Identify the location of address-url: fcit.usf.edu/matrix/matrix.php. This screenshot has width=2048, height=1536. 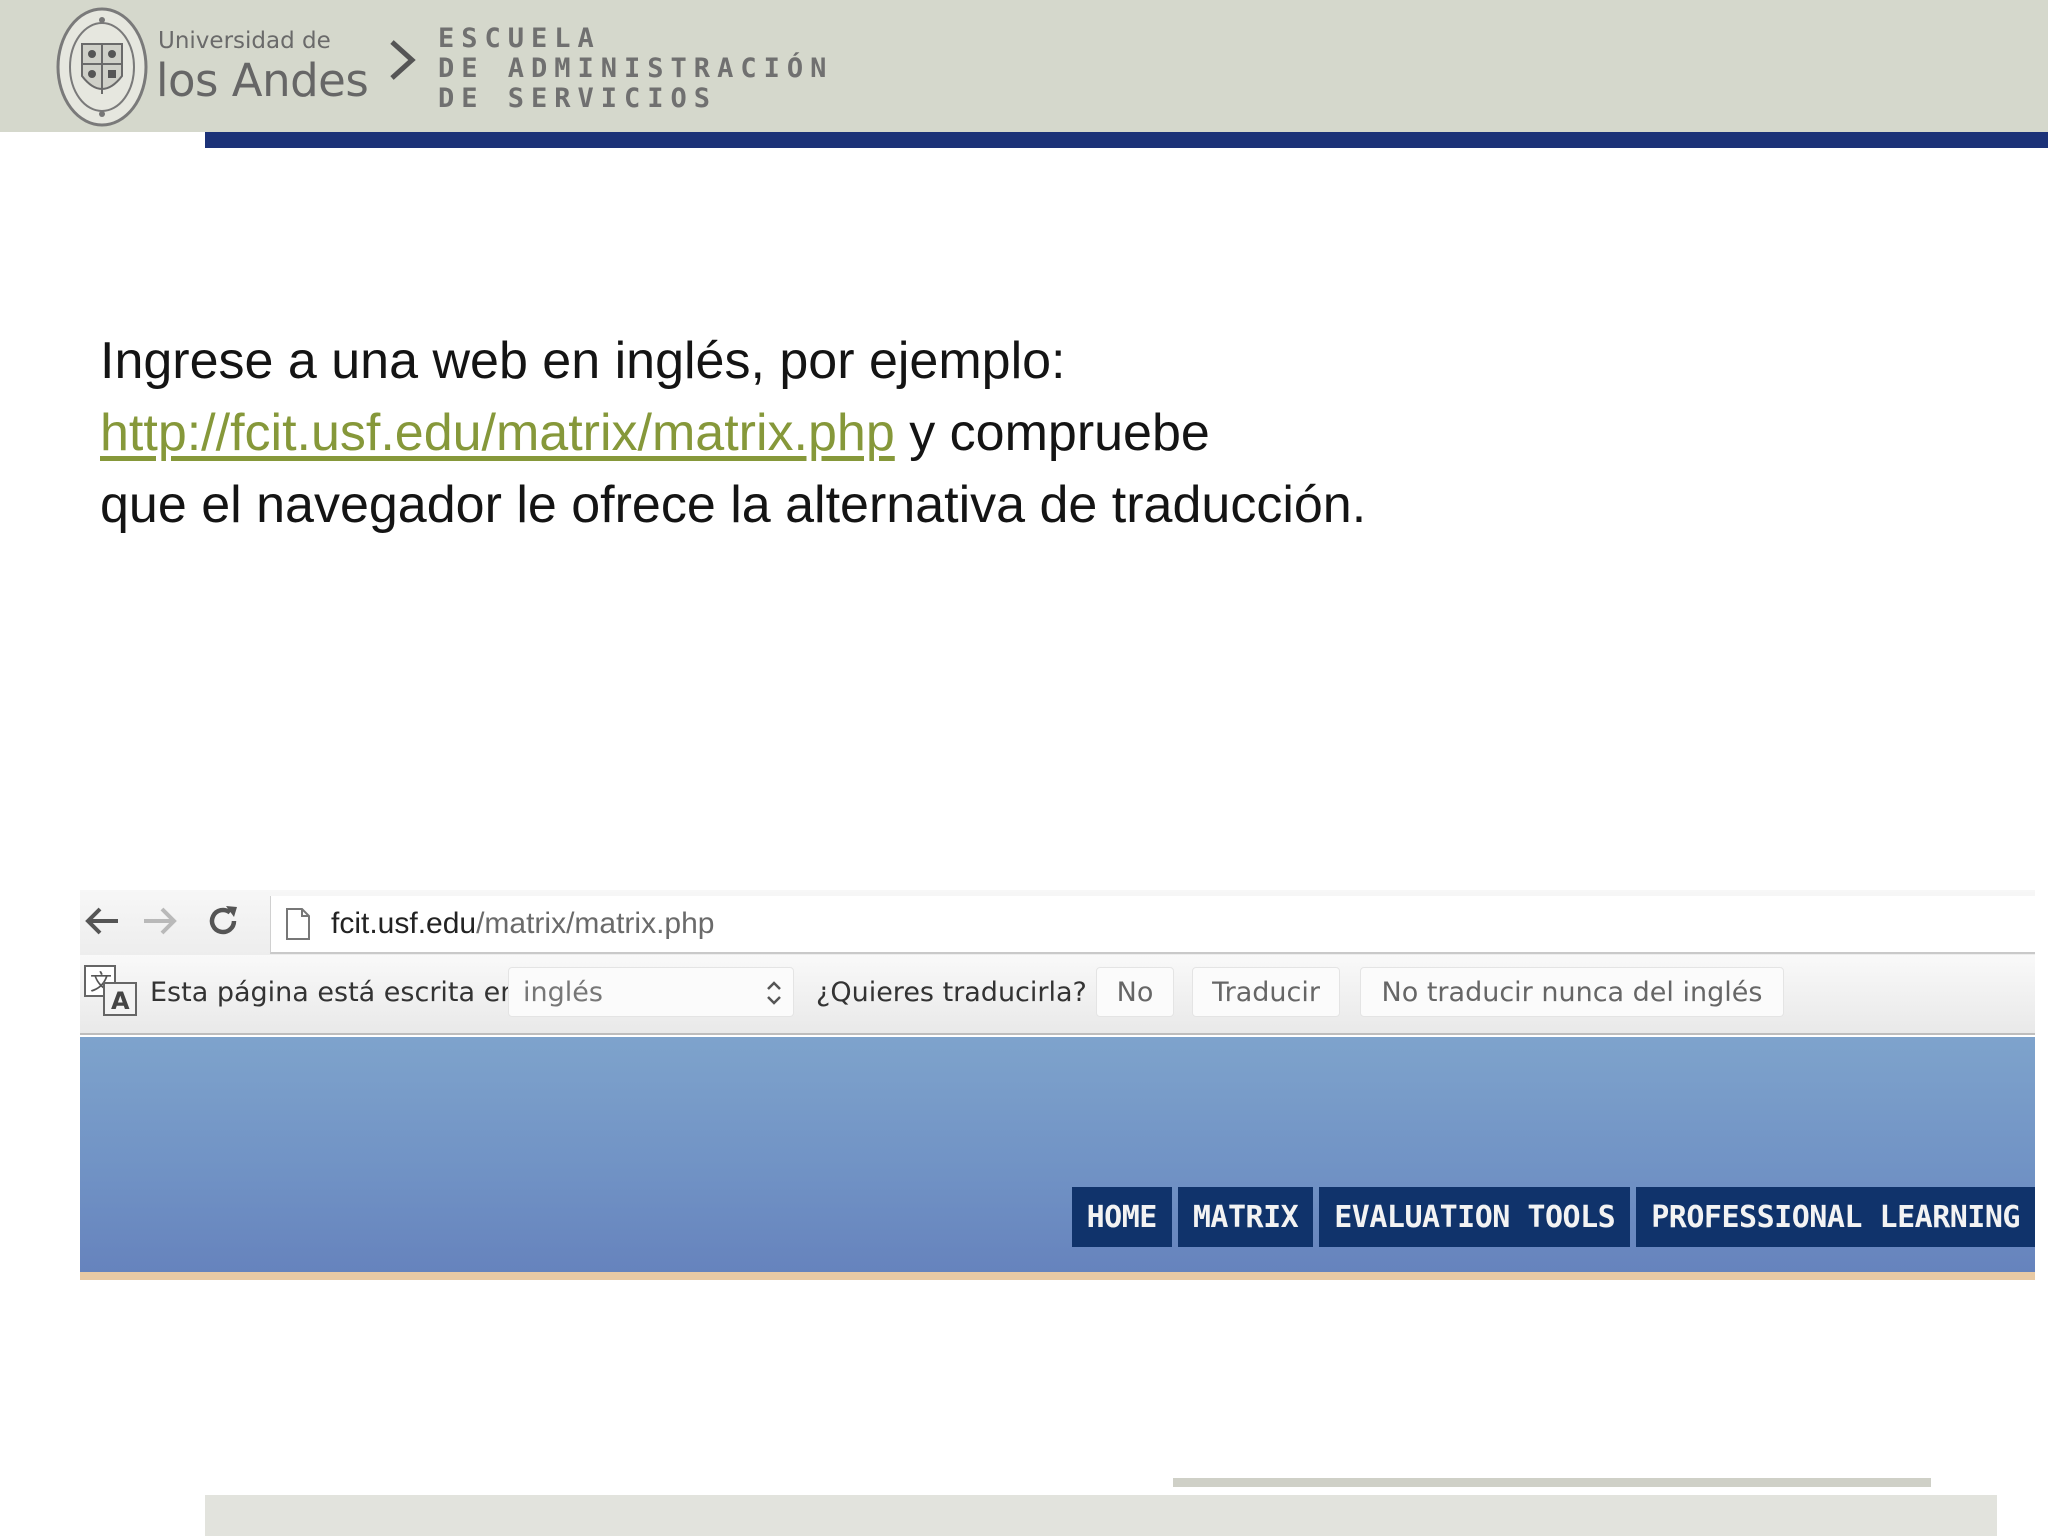
(522, 924).